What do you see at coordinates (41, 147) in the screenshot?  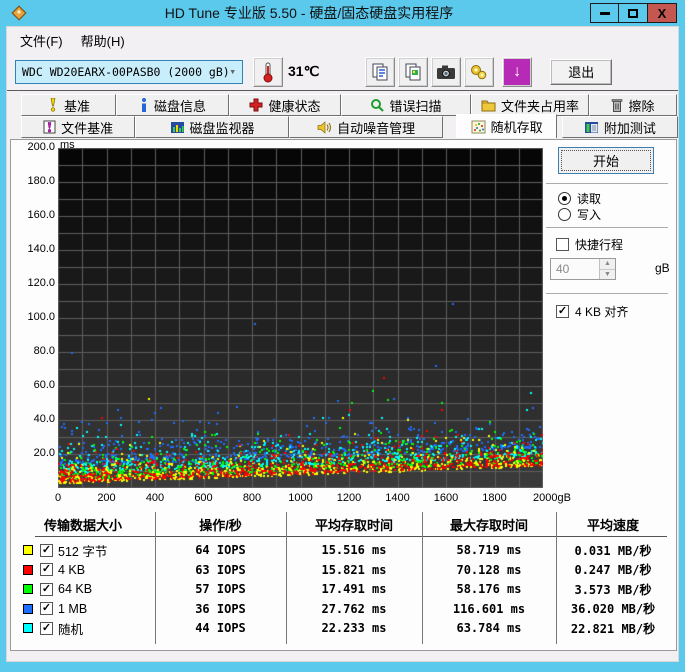 I see `y-tick: 200.0` at bounding box center [41, 147].